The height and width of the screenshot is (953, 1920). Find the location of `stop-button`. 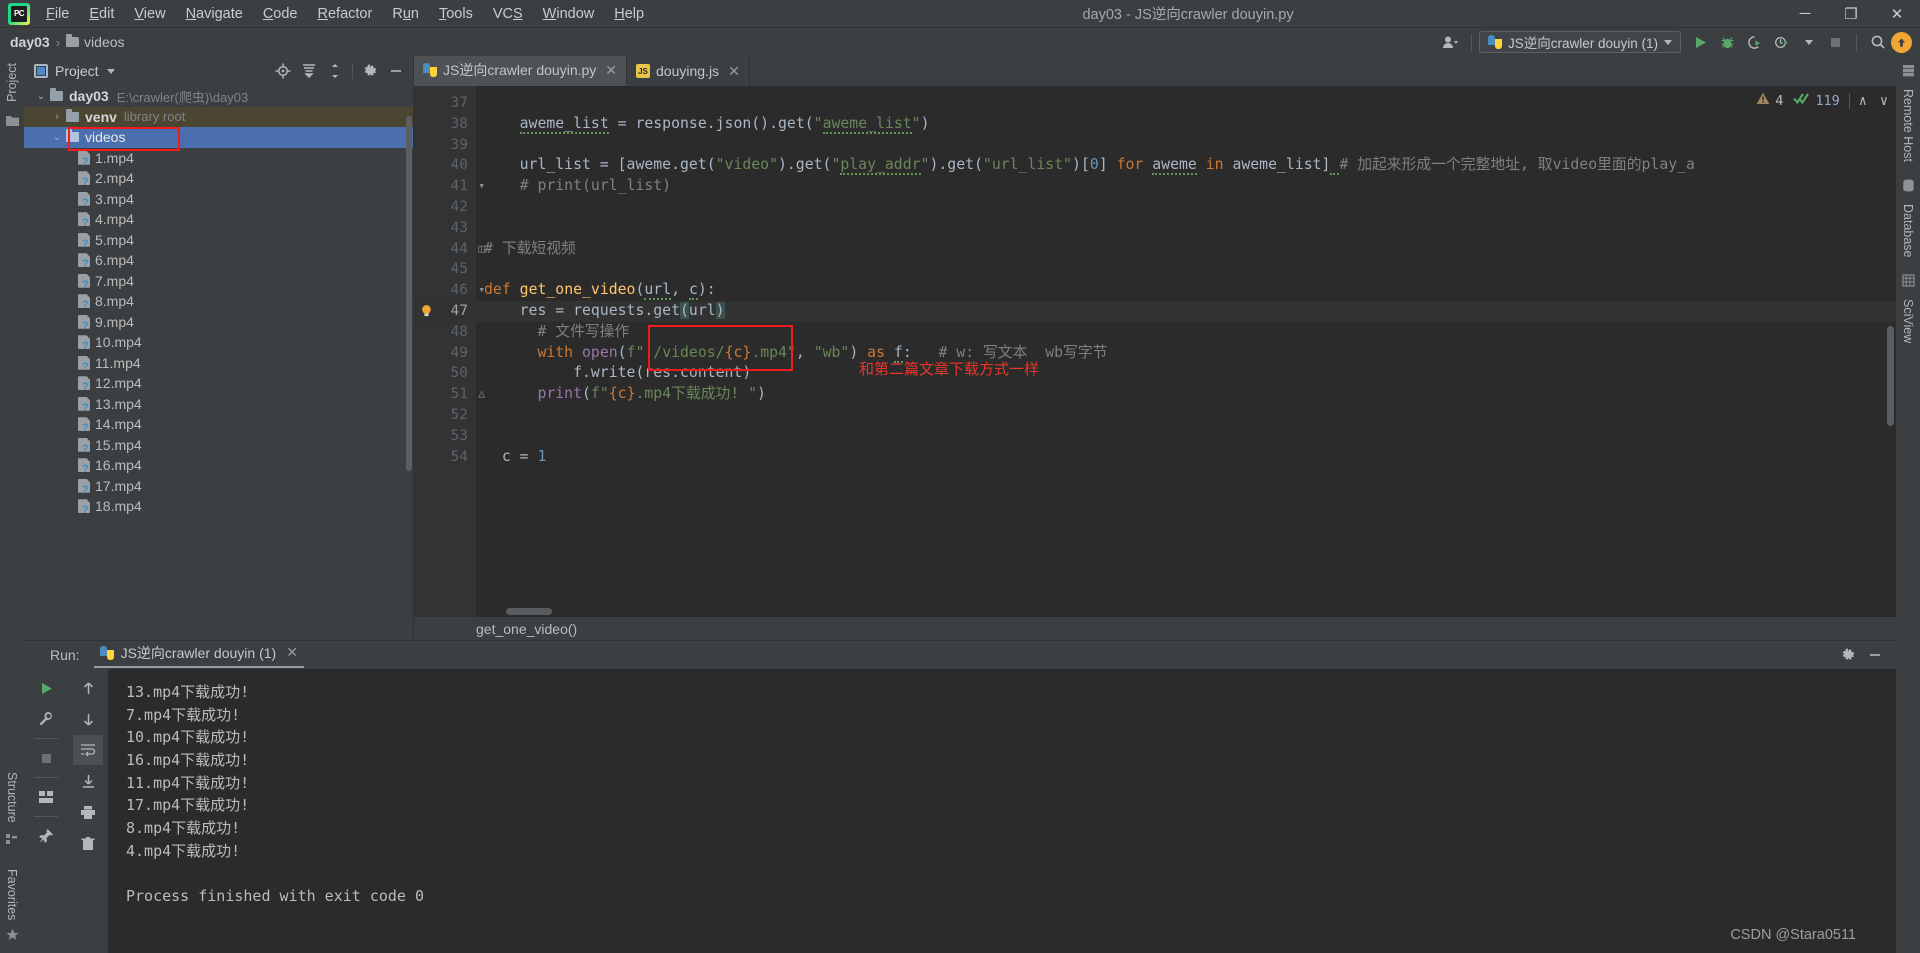

stop-button is located at coordinates (1835, 42).